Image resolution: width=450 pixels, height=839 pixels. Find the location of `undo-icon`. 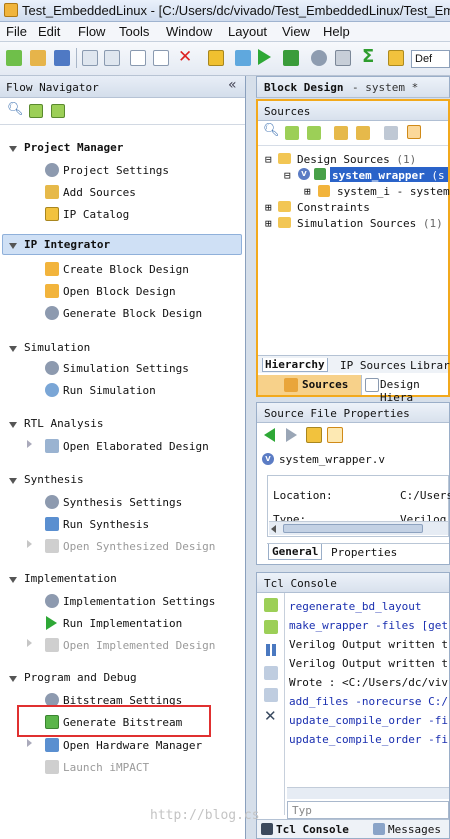

undo-icon is located at coordinates (90, 58).